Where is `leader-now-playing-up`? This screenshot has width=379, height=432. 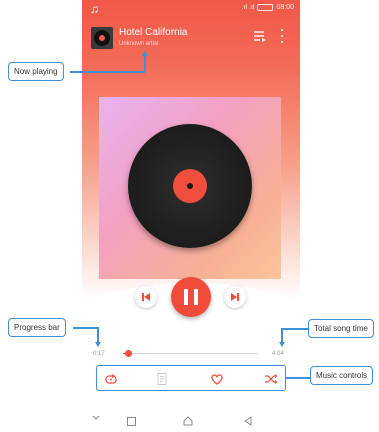 leader-now-playing-up is located at coordinates (145, 64).